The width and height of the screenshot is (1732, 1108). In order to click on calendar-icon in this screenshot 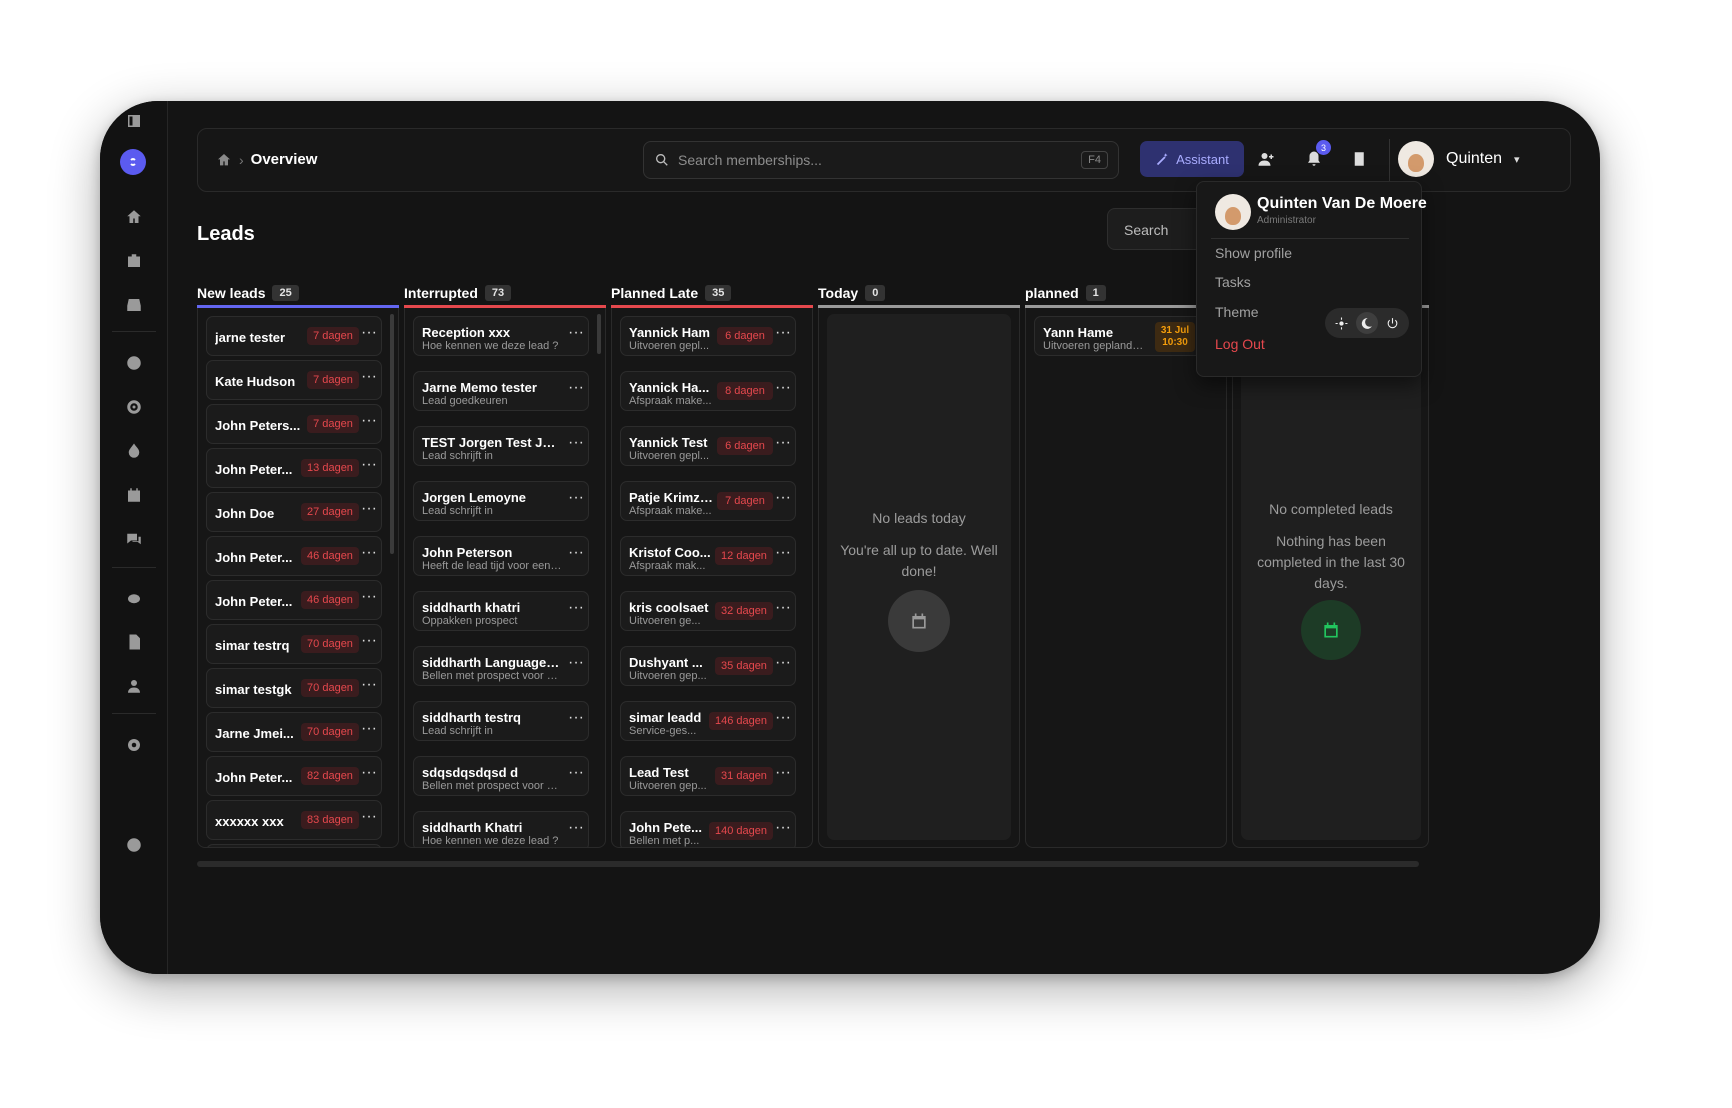, I will do `click(134, 495)`.